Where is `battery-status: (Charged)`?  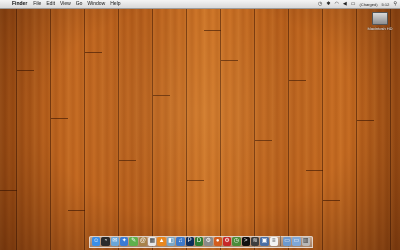 battery-status: (Charged) is located at coordinates (369, 4).